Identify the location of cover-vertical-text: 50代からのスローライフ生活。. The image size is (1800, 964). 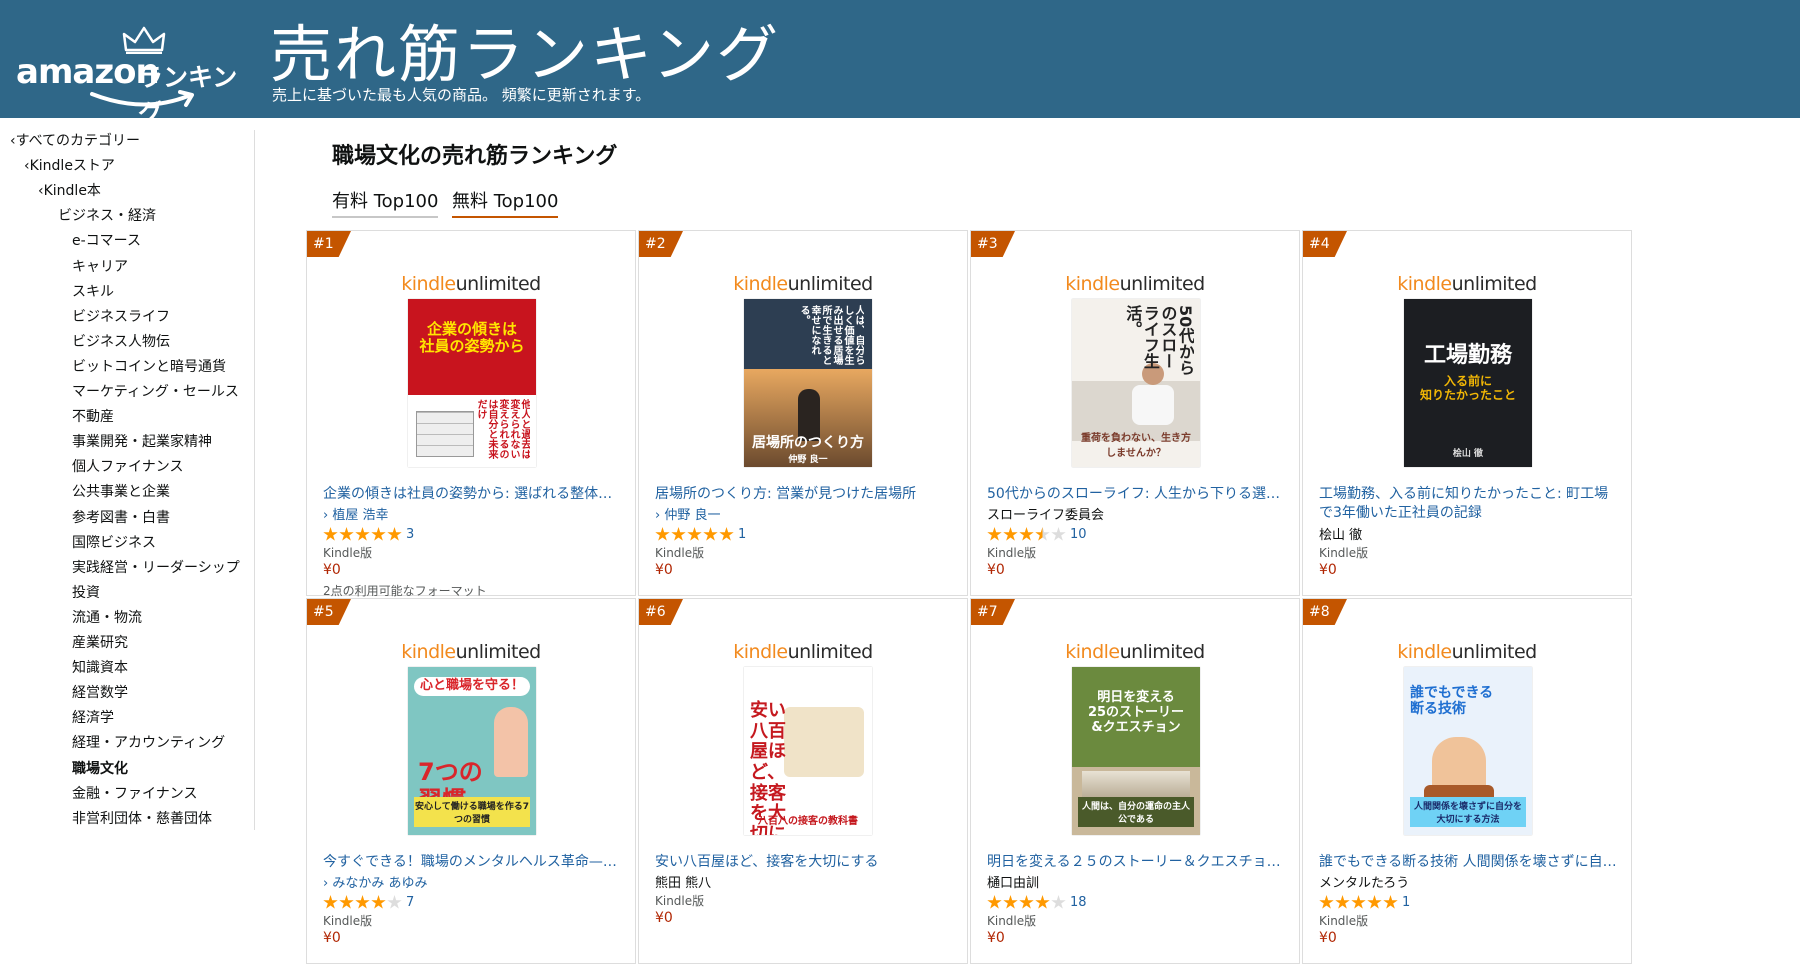
(1158, 340).